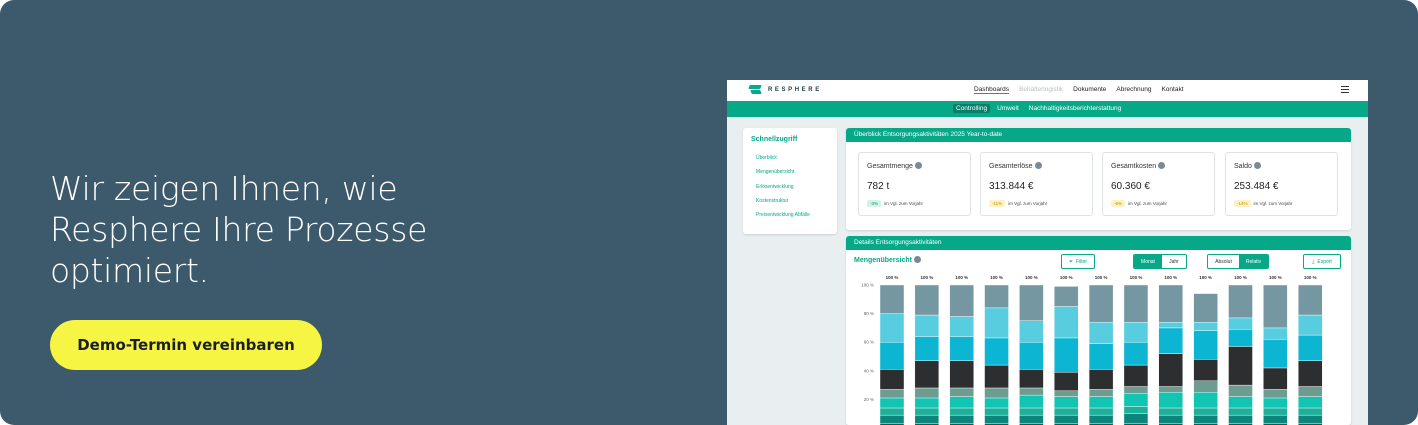 The image size is (1418, 425). Describe the element at coordinates (1172, 89) in the screenshot. I see `nav-kontakt: Kontakt` at that location.